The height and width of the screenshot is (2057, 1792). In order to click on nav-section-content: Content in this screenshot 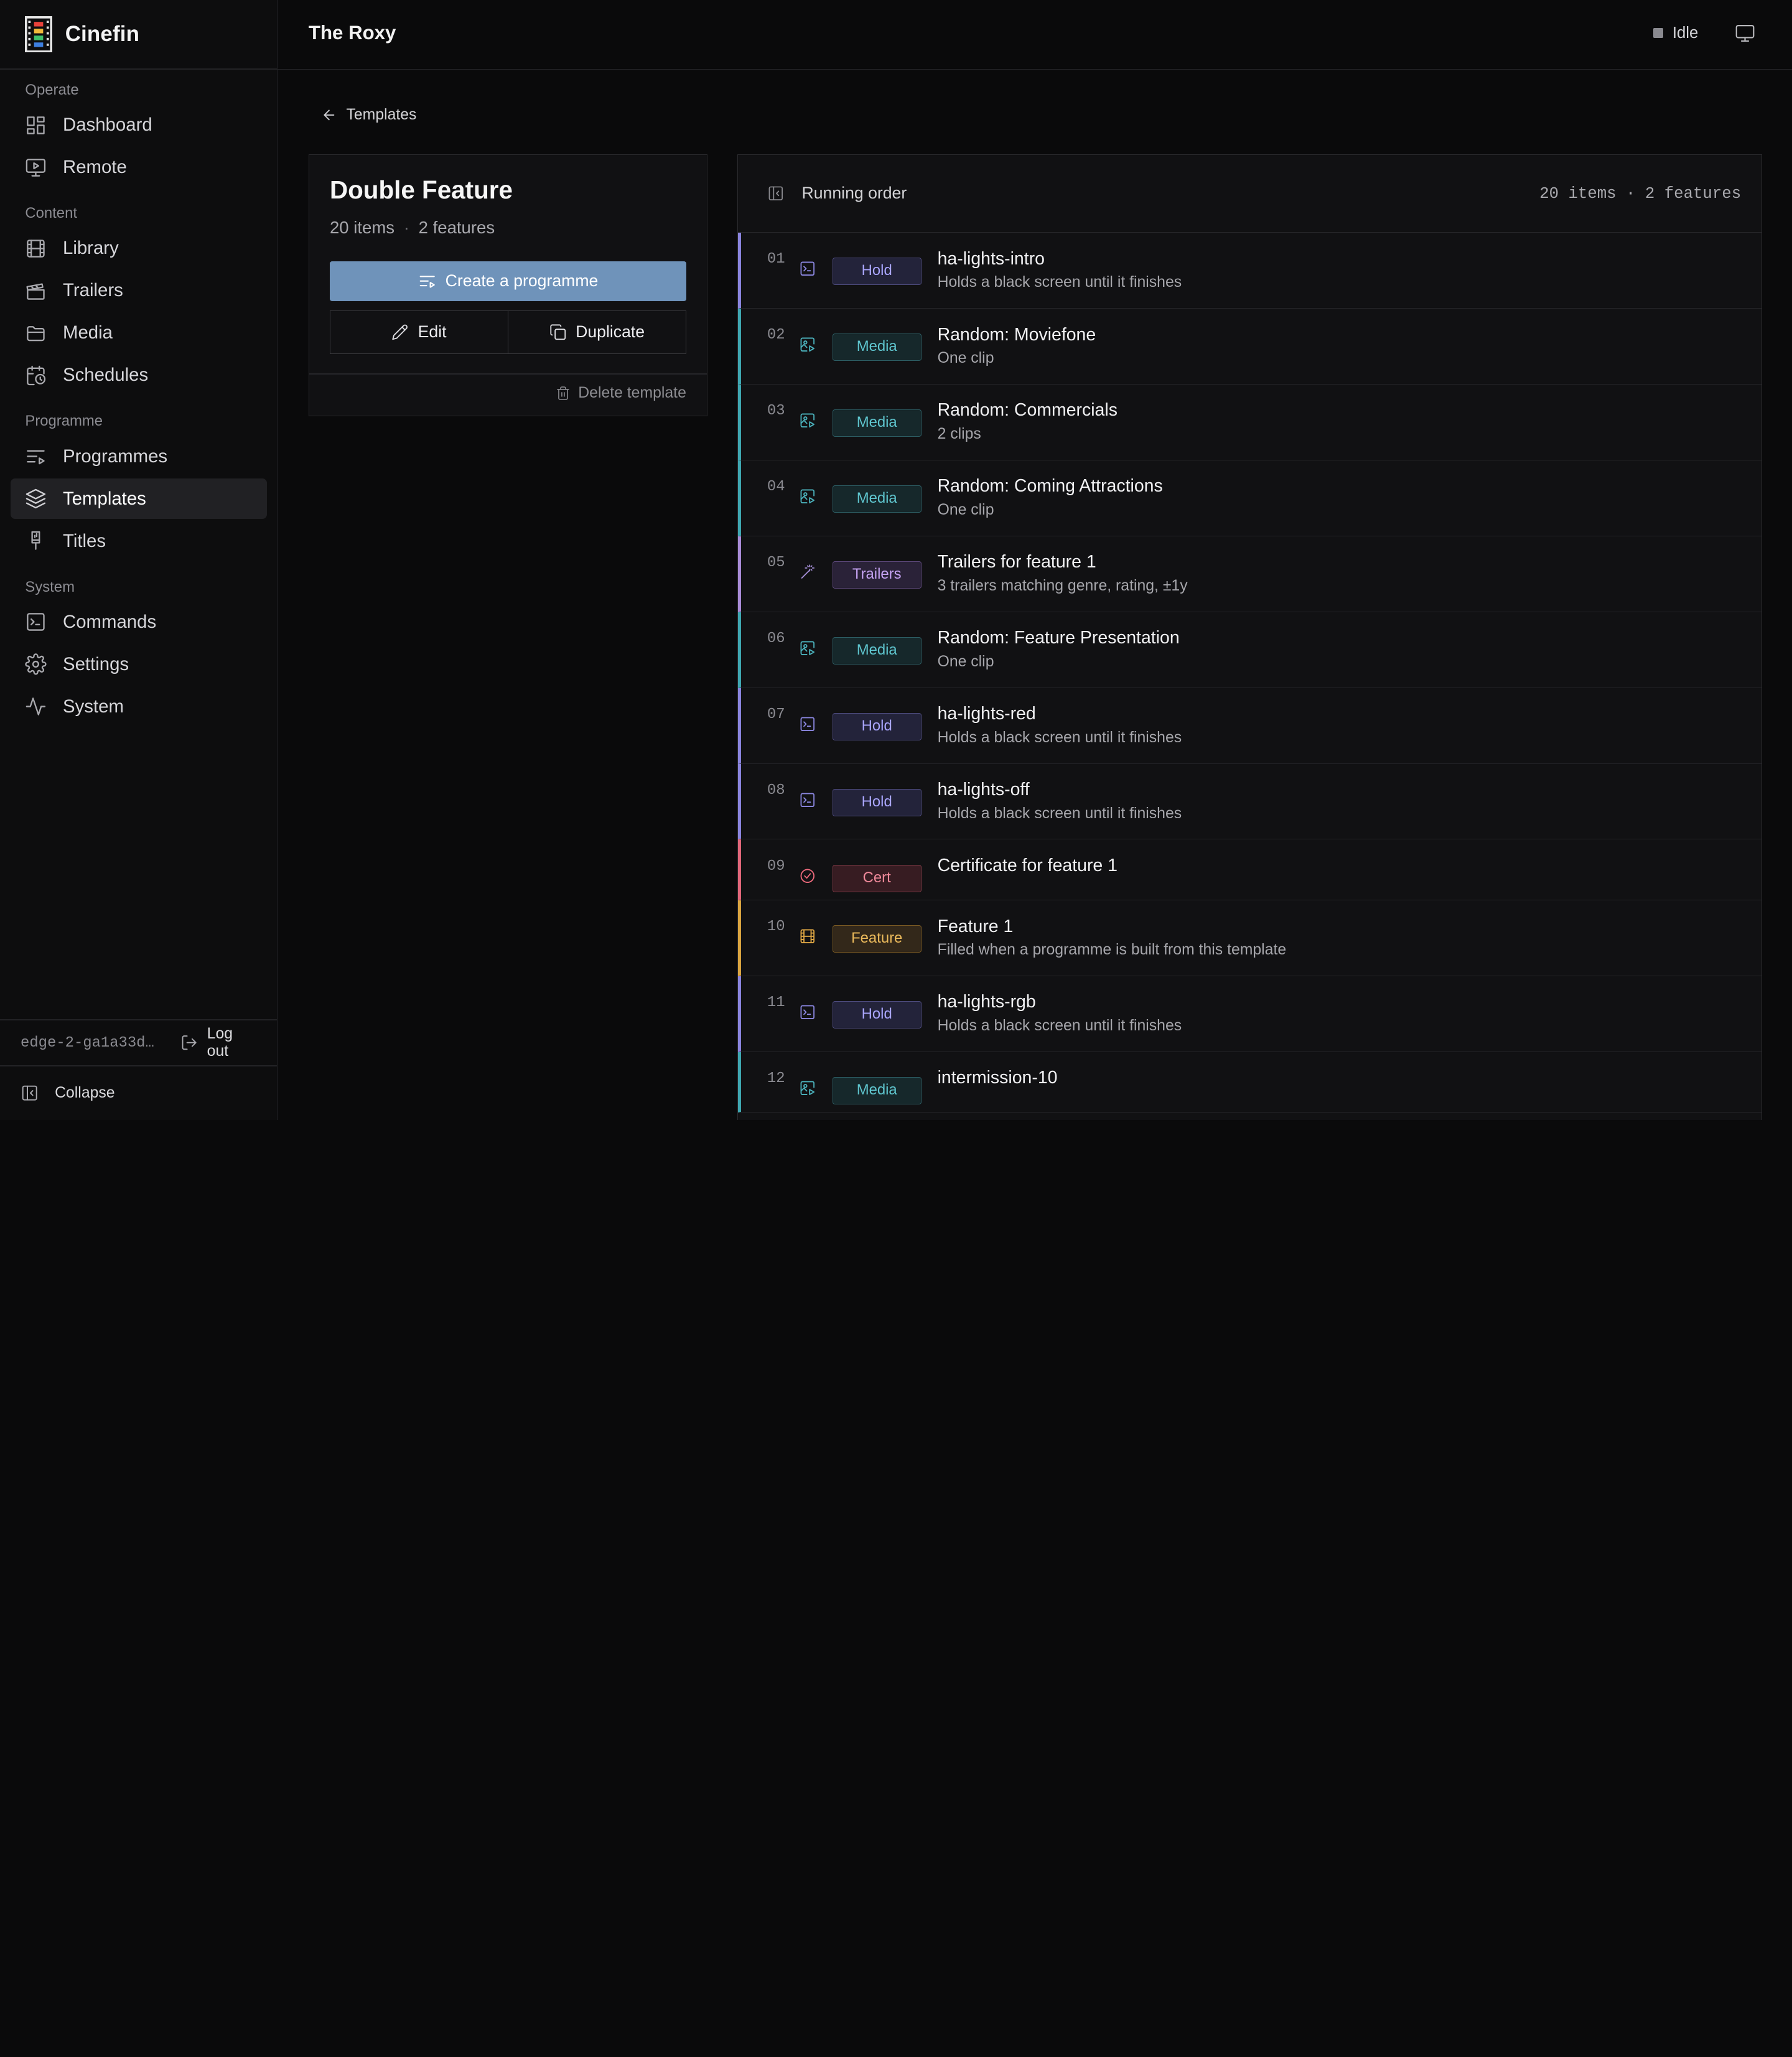, I will do `click(51, 213)`.